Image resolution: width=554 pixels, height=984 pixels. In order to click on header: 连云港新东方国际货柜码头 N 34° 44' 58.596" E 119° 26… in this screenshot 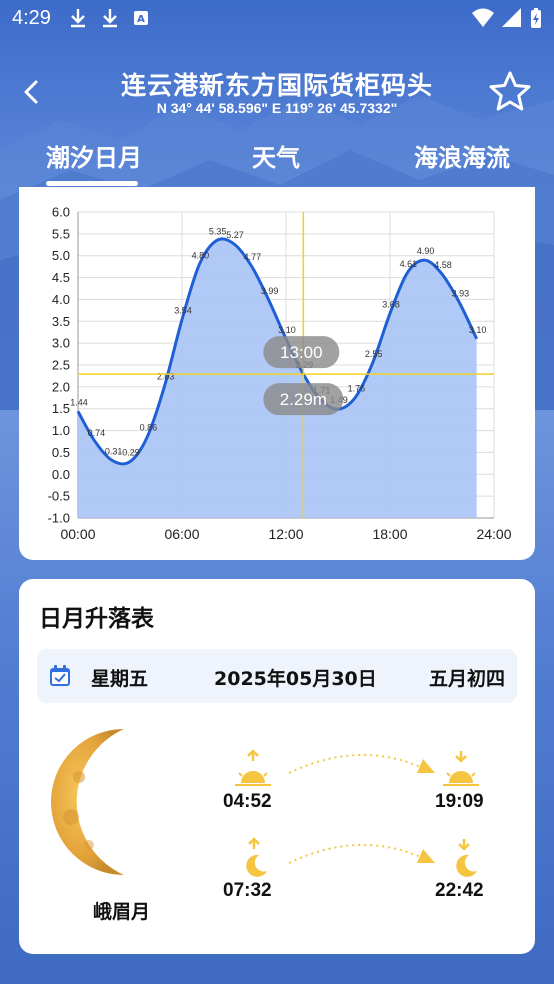, I will do `click(277, 93)`.